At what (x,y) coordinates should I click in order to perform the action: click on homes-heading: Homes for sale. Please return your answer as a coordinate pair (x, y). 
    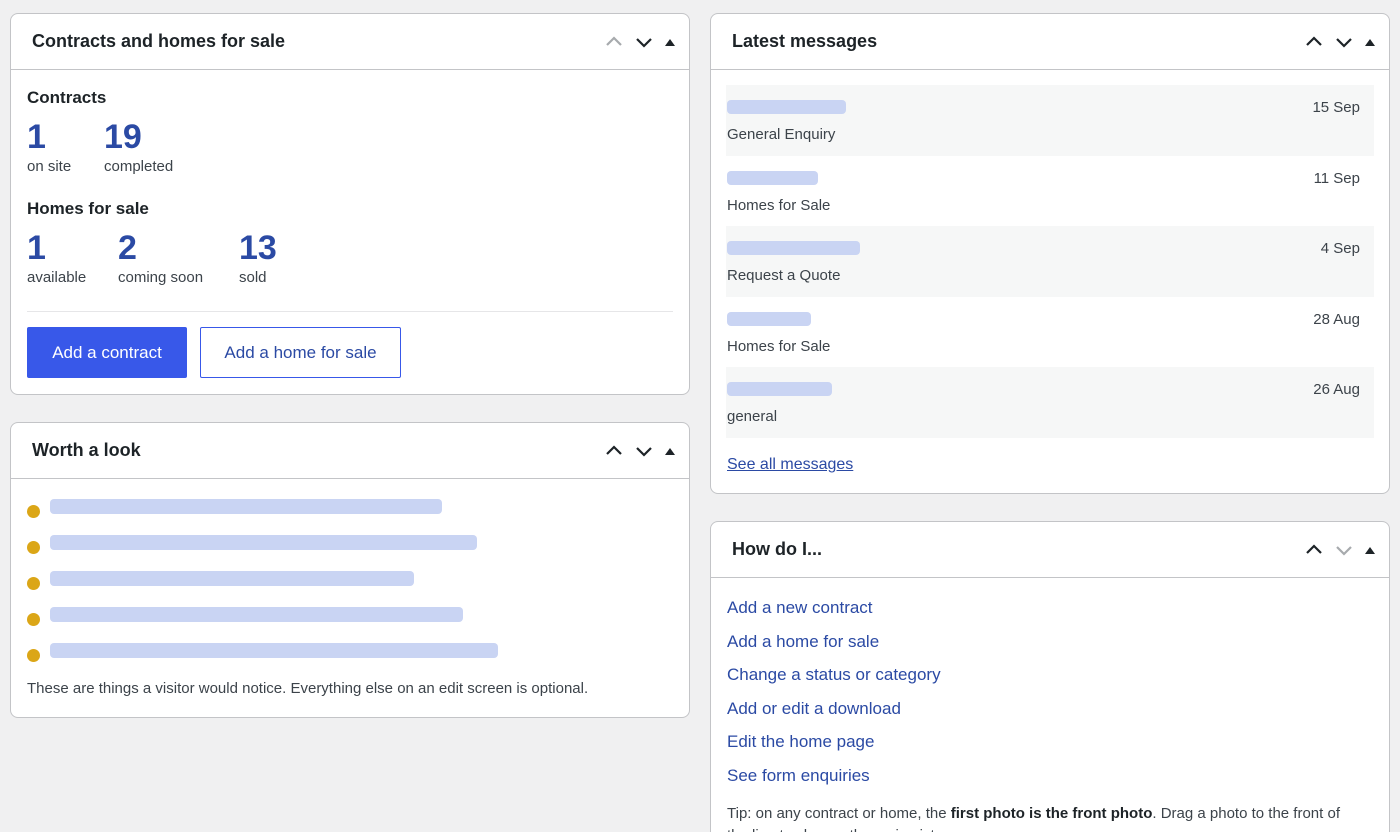
    Looking at the image, I should click on (88, 208).